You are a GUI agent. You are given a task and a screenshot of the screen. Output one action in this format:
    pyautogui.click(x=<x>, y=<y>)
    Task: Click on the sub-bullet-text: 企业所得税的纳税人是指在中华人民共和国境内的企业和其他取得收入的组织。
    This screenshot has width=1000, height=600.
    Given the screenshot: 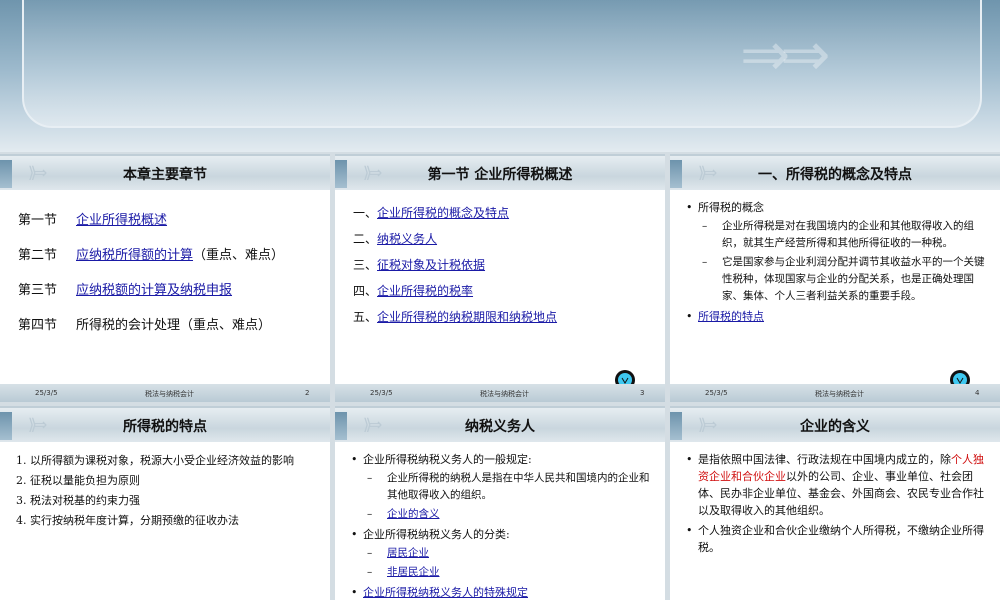 What is the action you would take?
    pyautogui.click(x=500, y=487)
    